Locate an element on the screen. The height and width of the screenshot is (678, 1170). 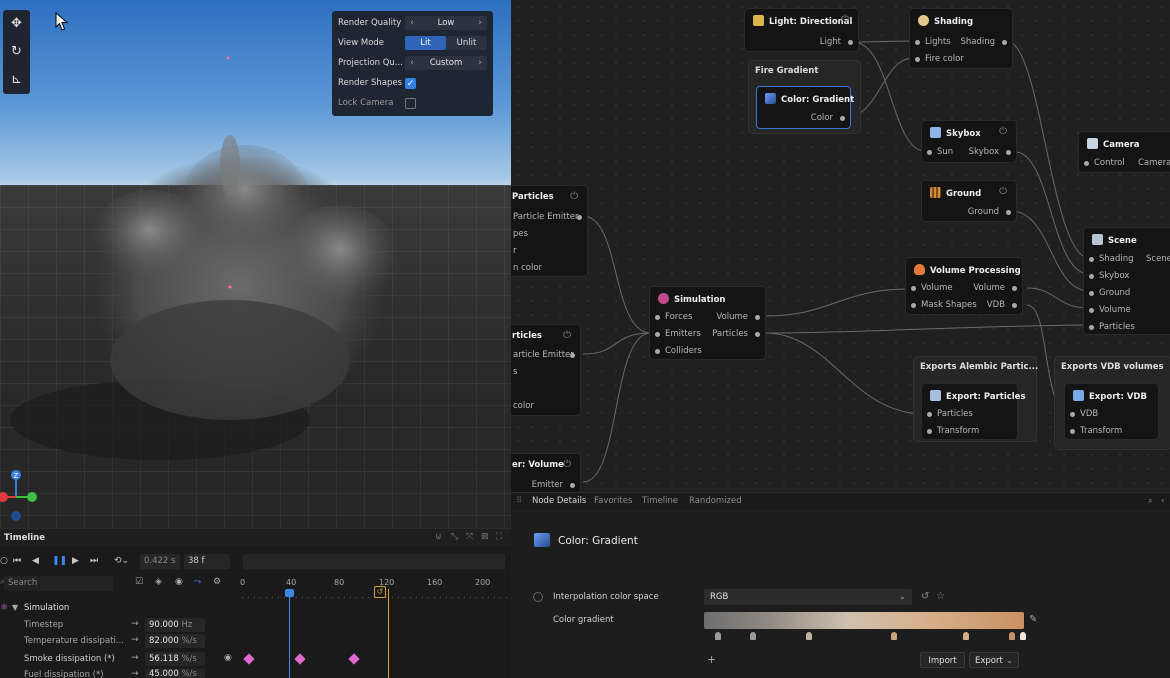
node-shading: Shading Lights Fire color Shading is located at coordinates (961, 38).